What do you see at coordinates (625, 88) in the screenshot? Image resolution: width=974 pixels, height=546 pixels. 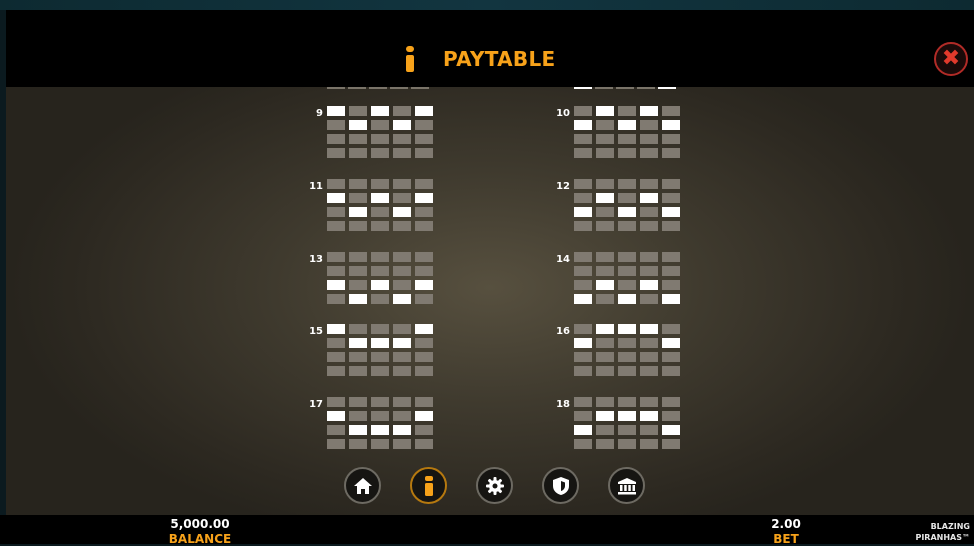 I see `previous-payline-peek-right` at bounding box center [625, 88].